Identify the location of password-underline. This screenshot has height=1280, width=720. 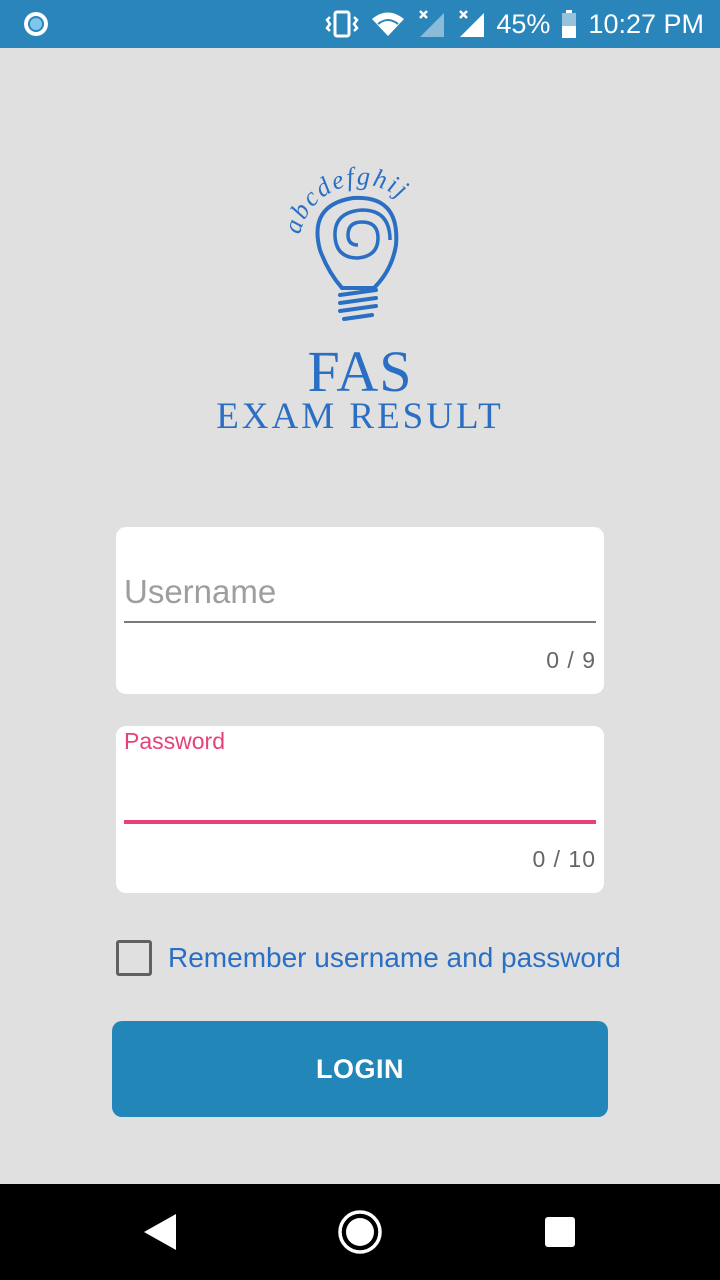
(360, 822).